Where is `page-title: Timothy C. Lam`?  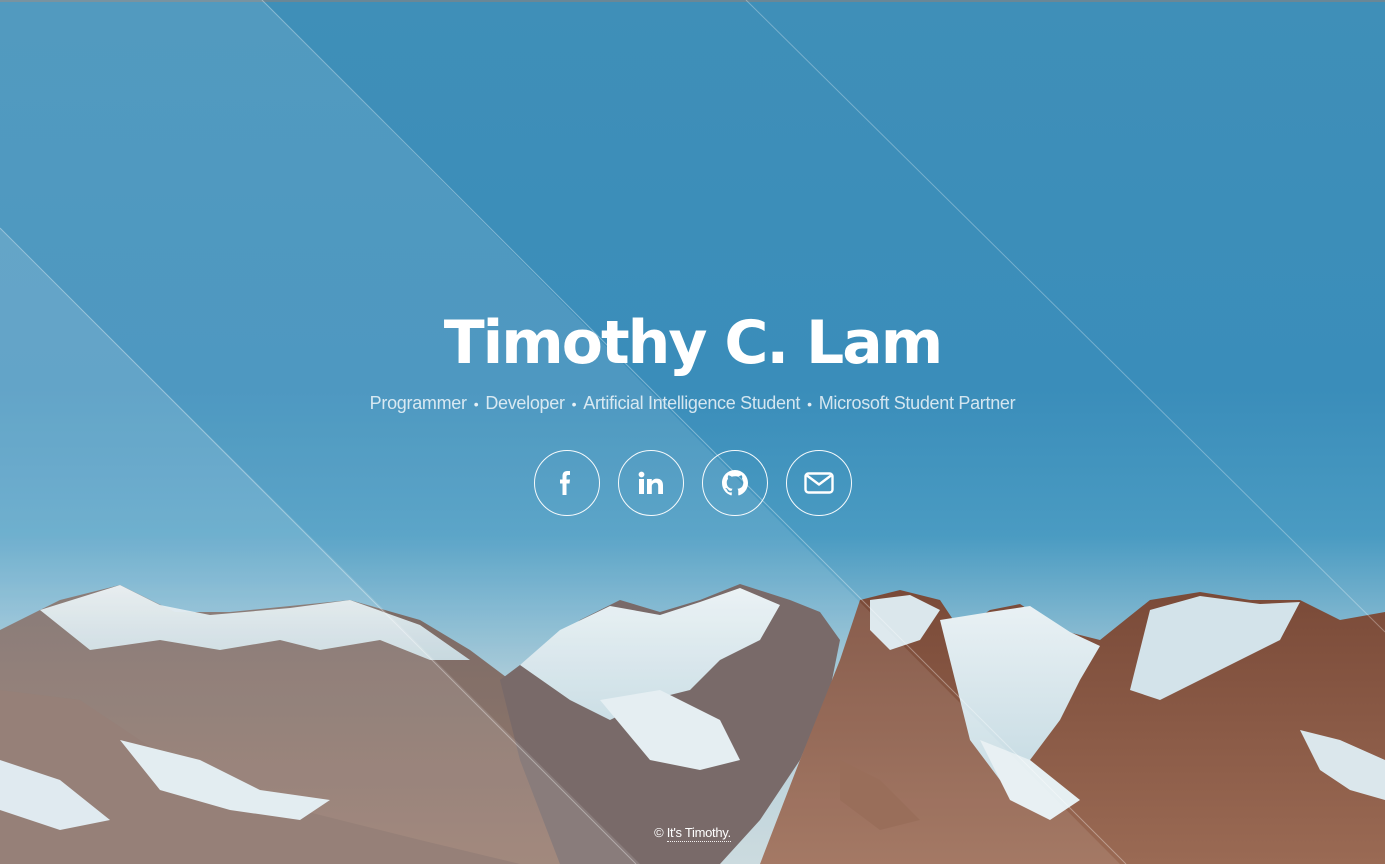
page-title: Timothy C. Lam is located at coordinates (693, 343).